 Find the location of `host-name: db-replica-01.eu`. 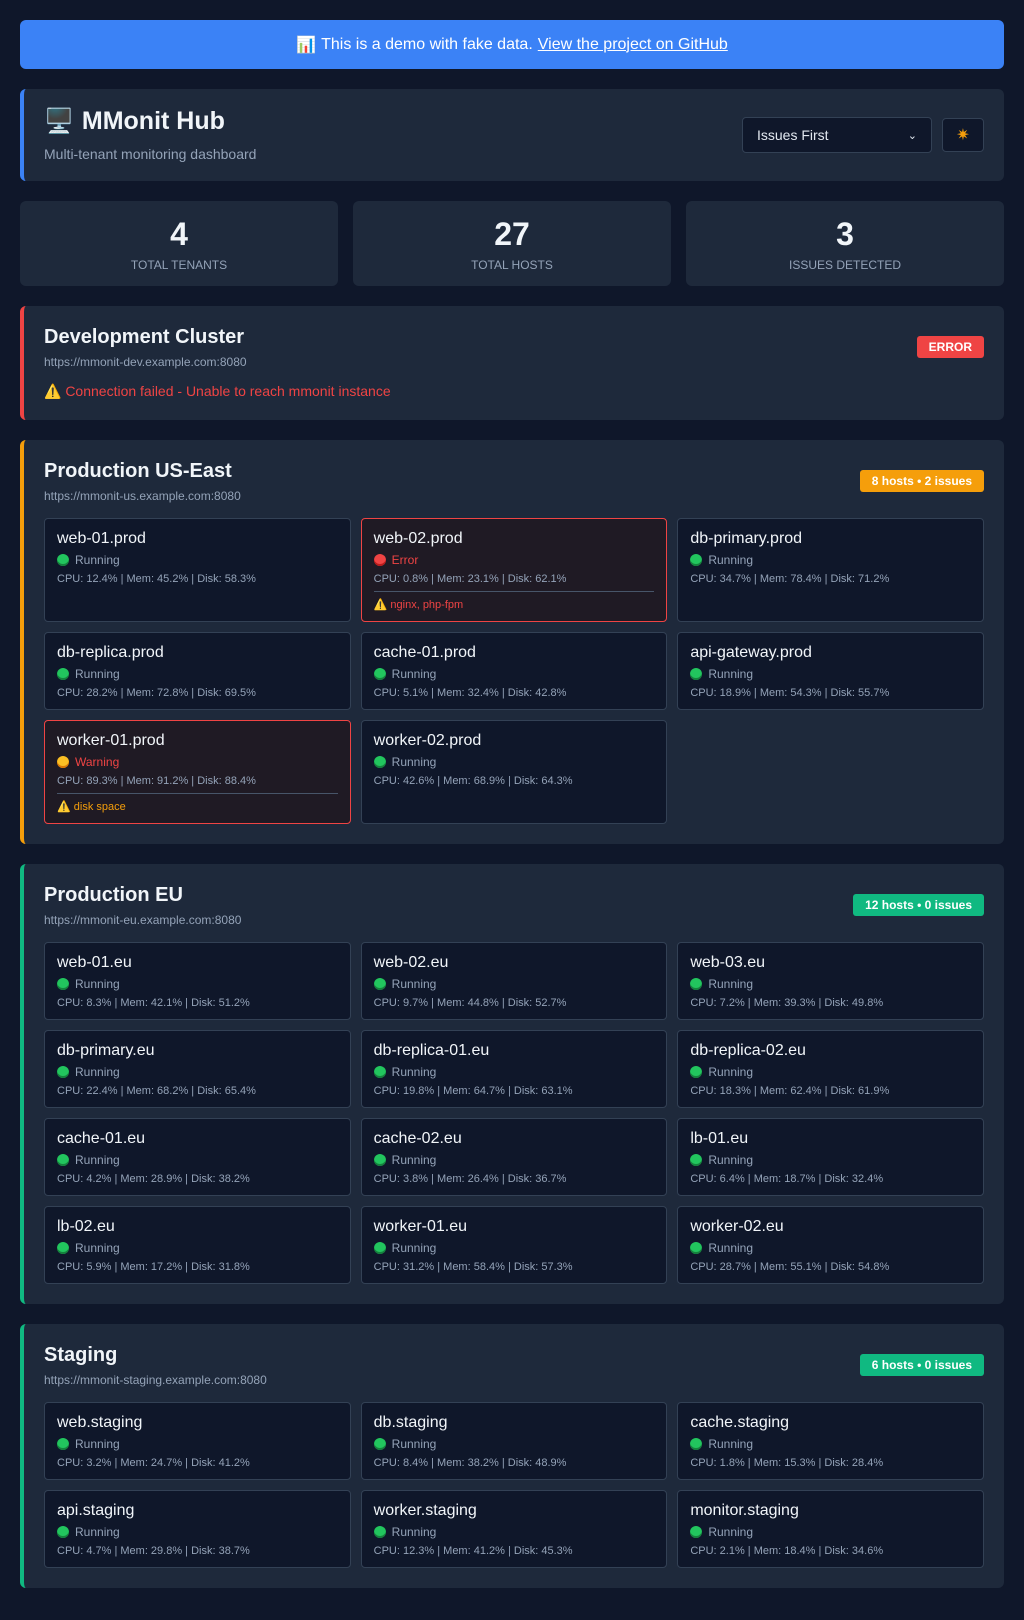

host-name: db-replica-01.eu is located at coordinates (431, 1050).